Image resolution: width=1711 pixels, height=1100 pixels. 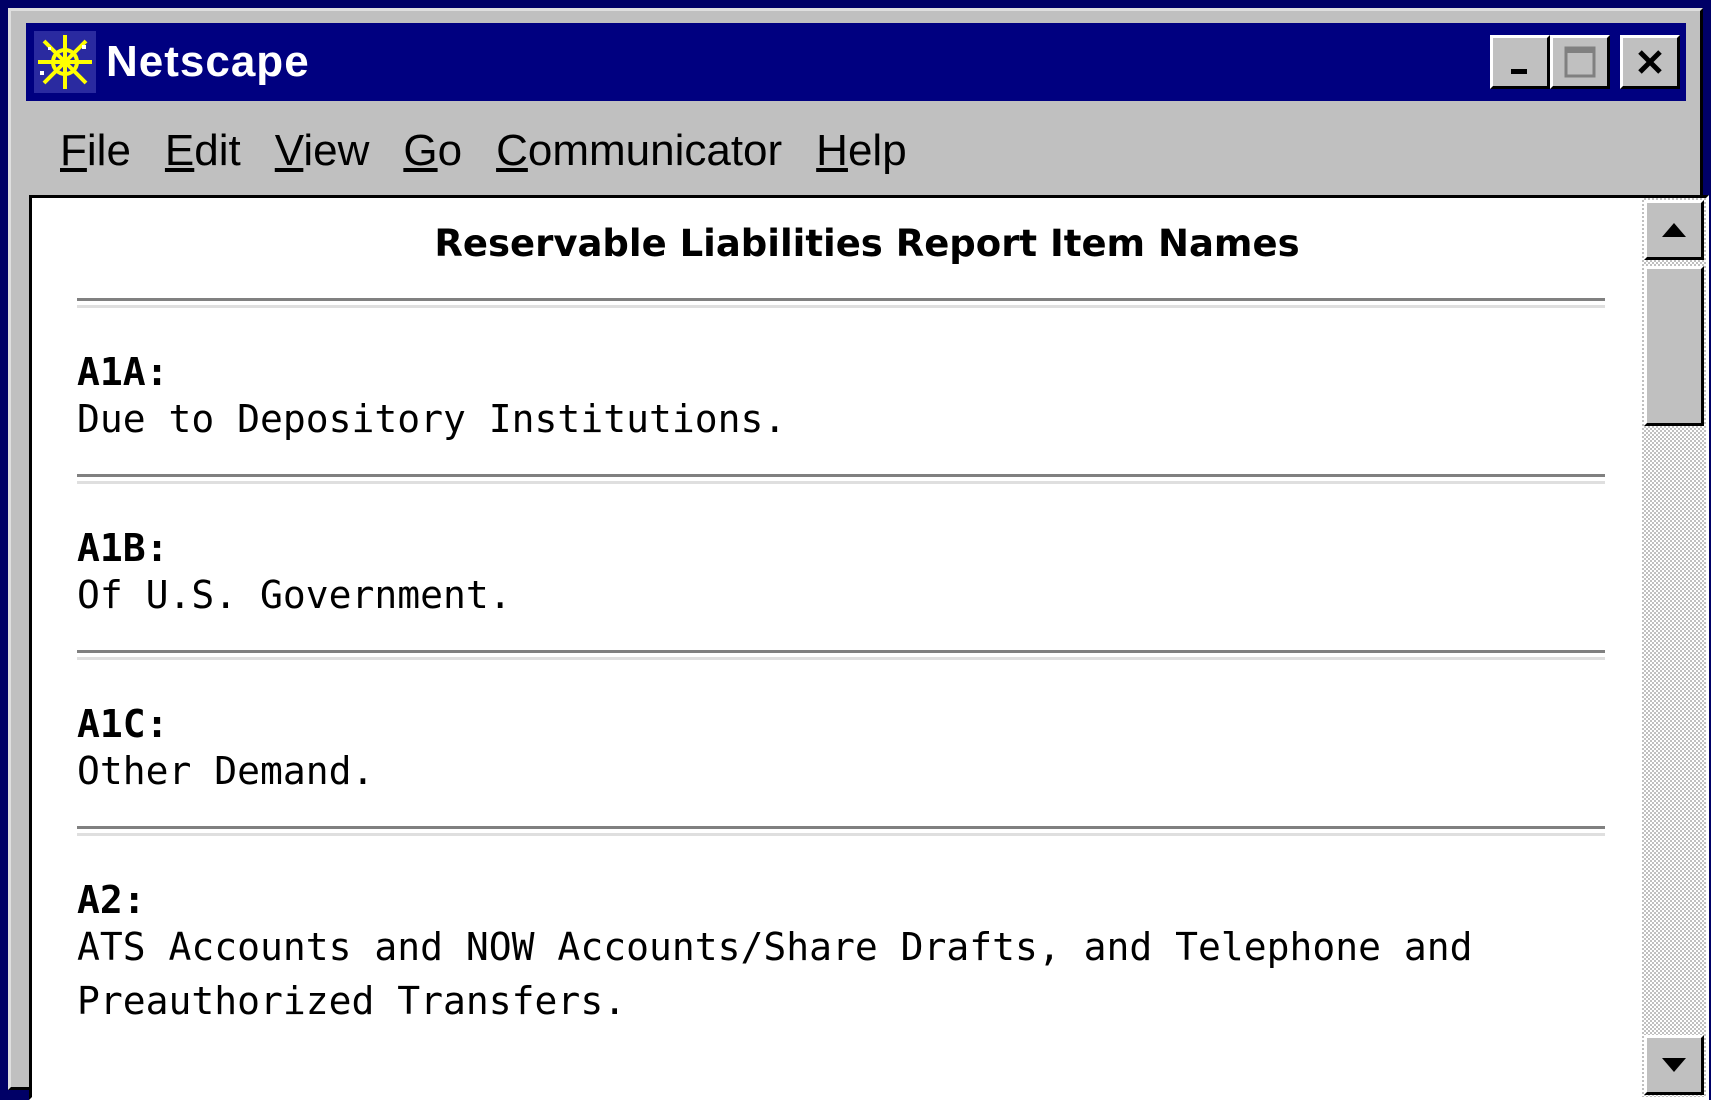 I want to click on vertical-scrollbar, so click(x=1674, y=647).